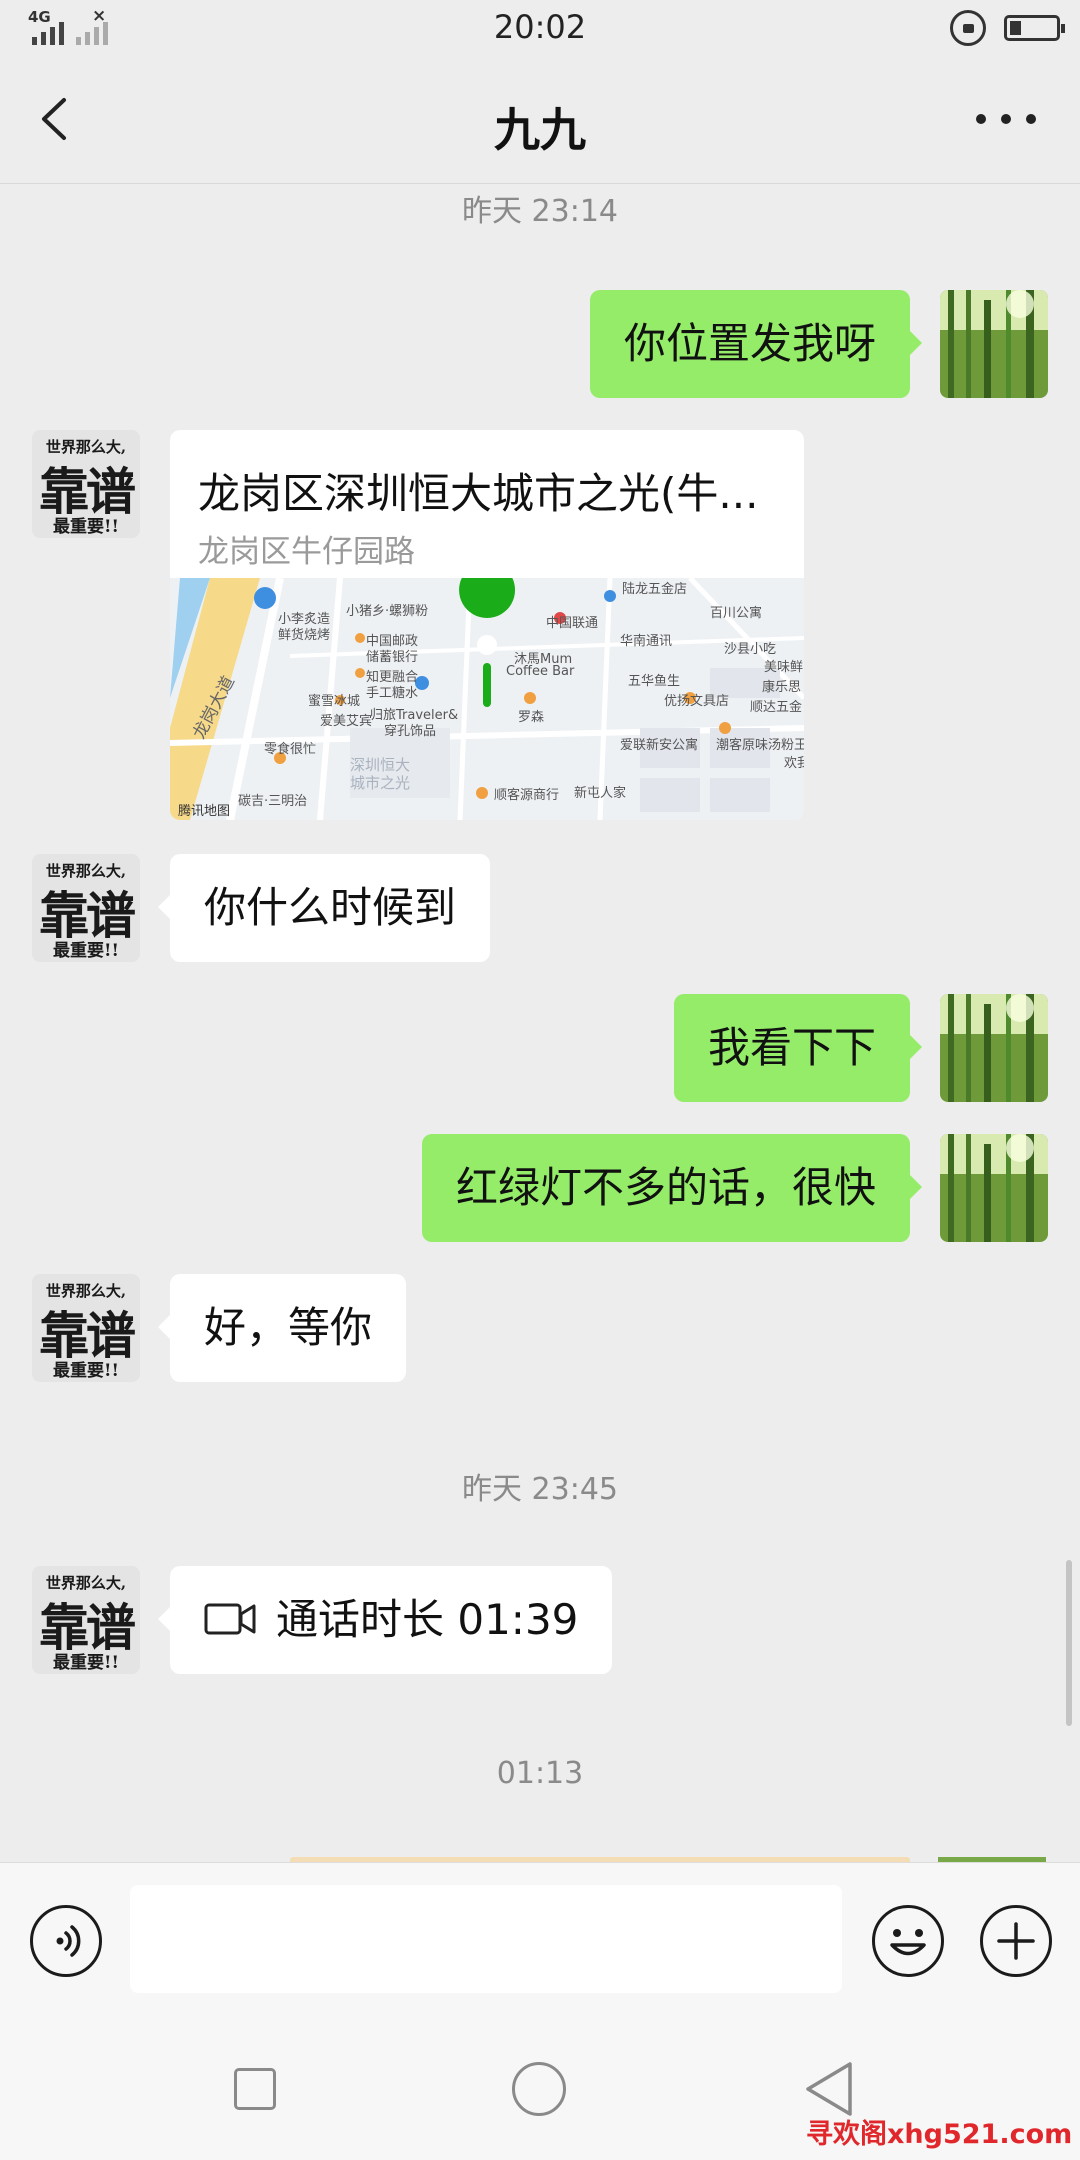 The width and height of the screenshot is (1080, 2160). I want to click on status-bar: 4G × 20:02, so click(540, 28).